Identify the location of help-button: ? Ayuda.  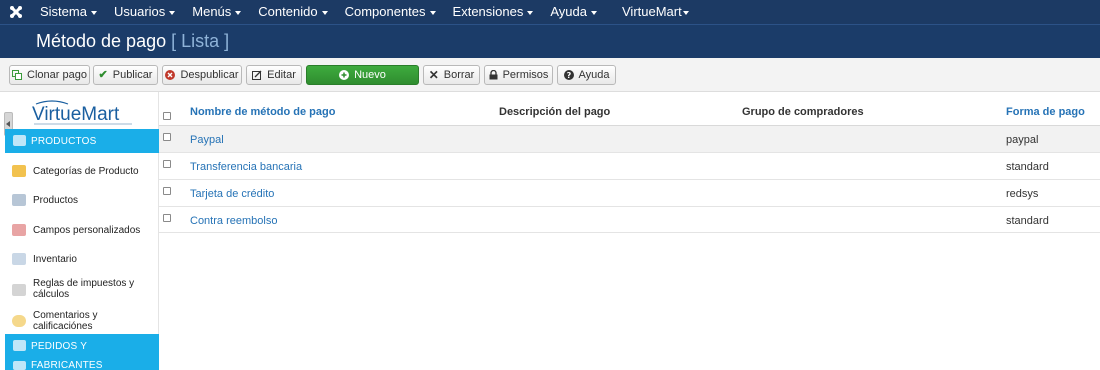
(586, 75).